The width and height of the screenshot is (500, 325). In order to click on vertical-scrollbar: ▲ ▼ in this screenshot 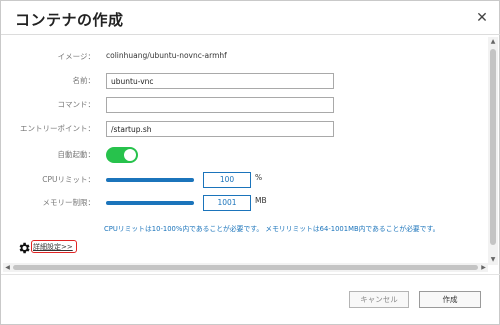, I will do `click(493, 151)`.